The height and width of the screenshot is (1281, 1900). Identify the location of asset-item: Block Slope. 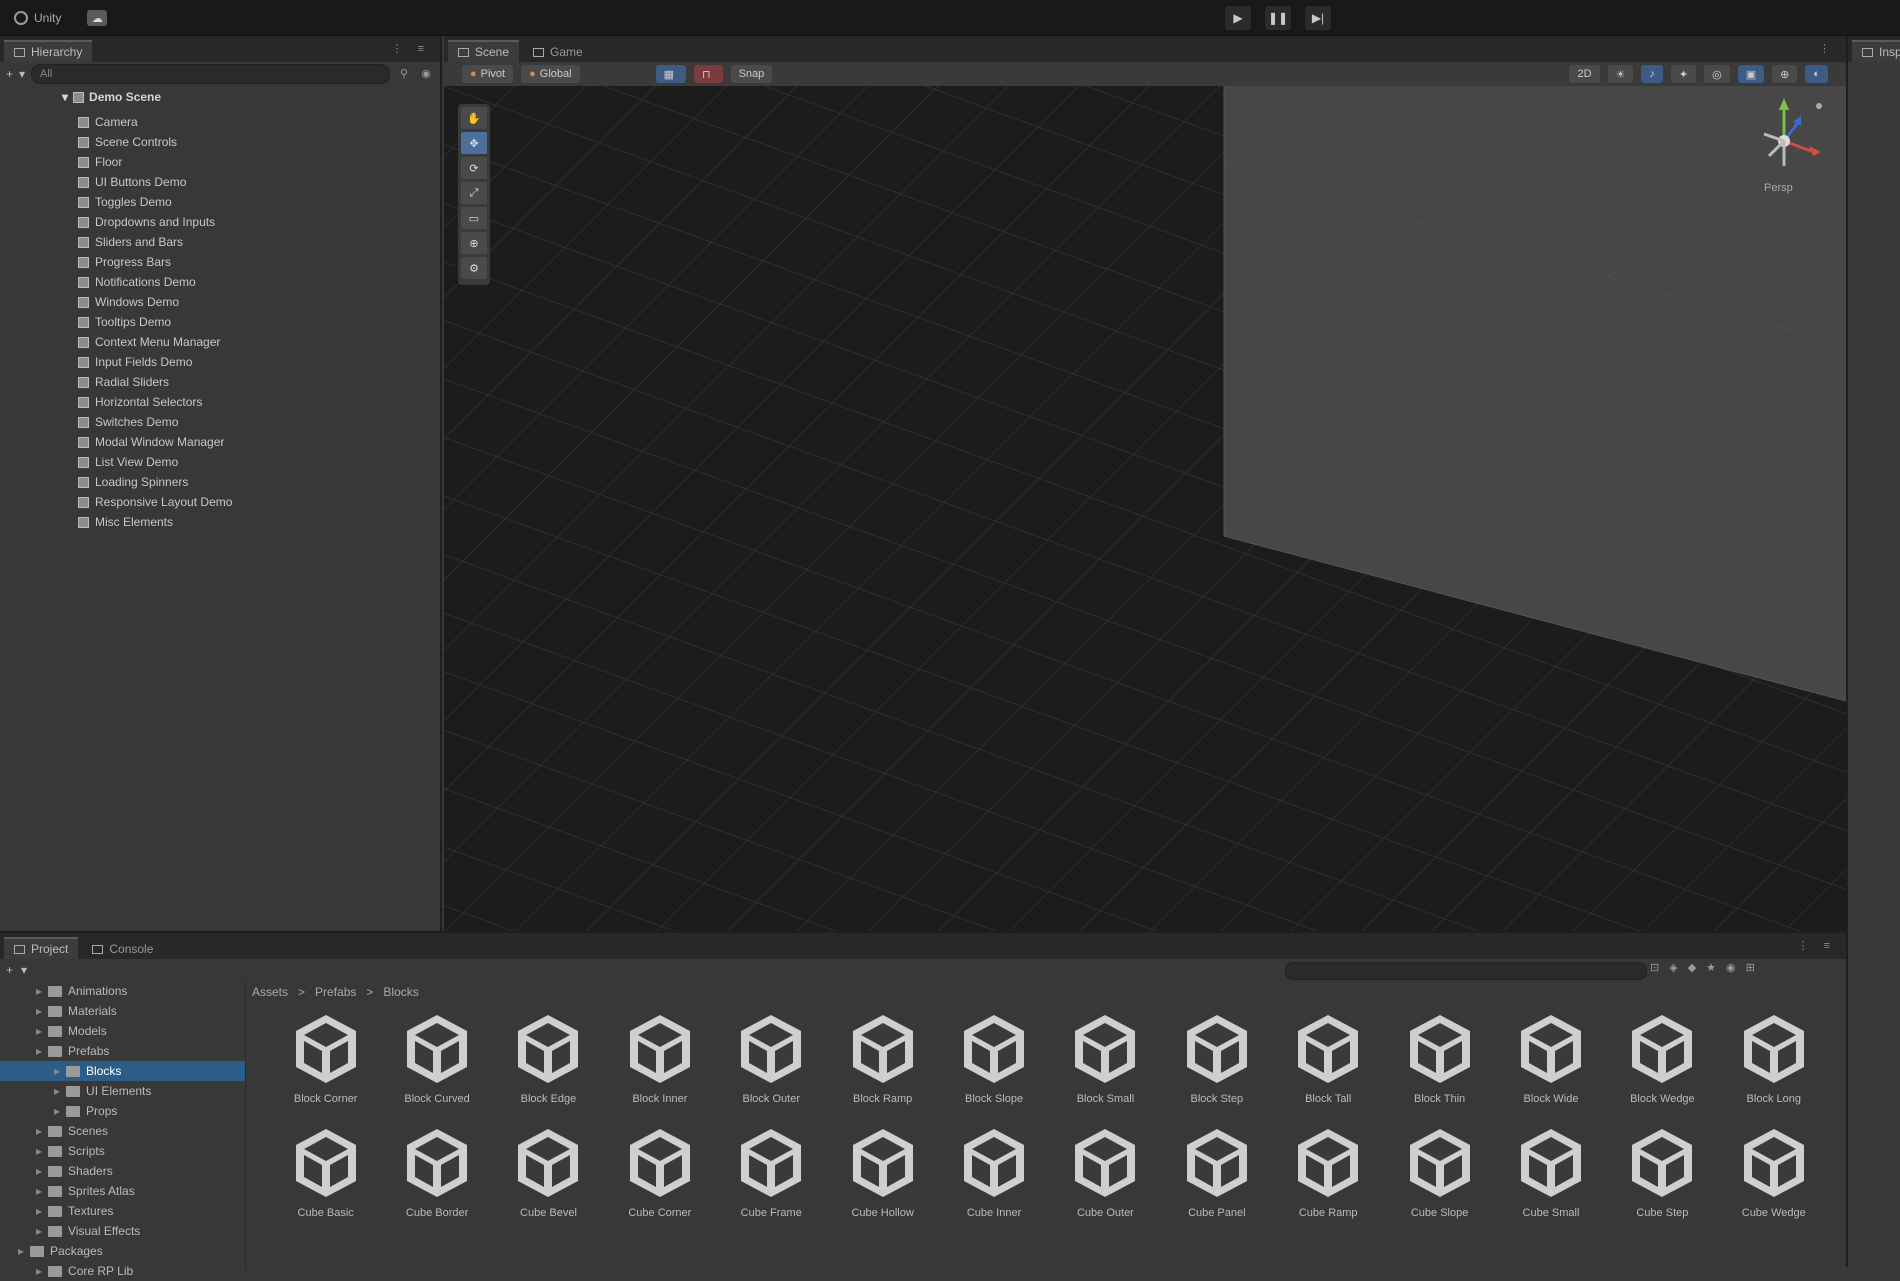
(993, 1057).